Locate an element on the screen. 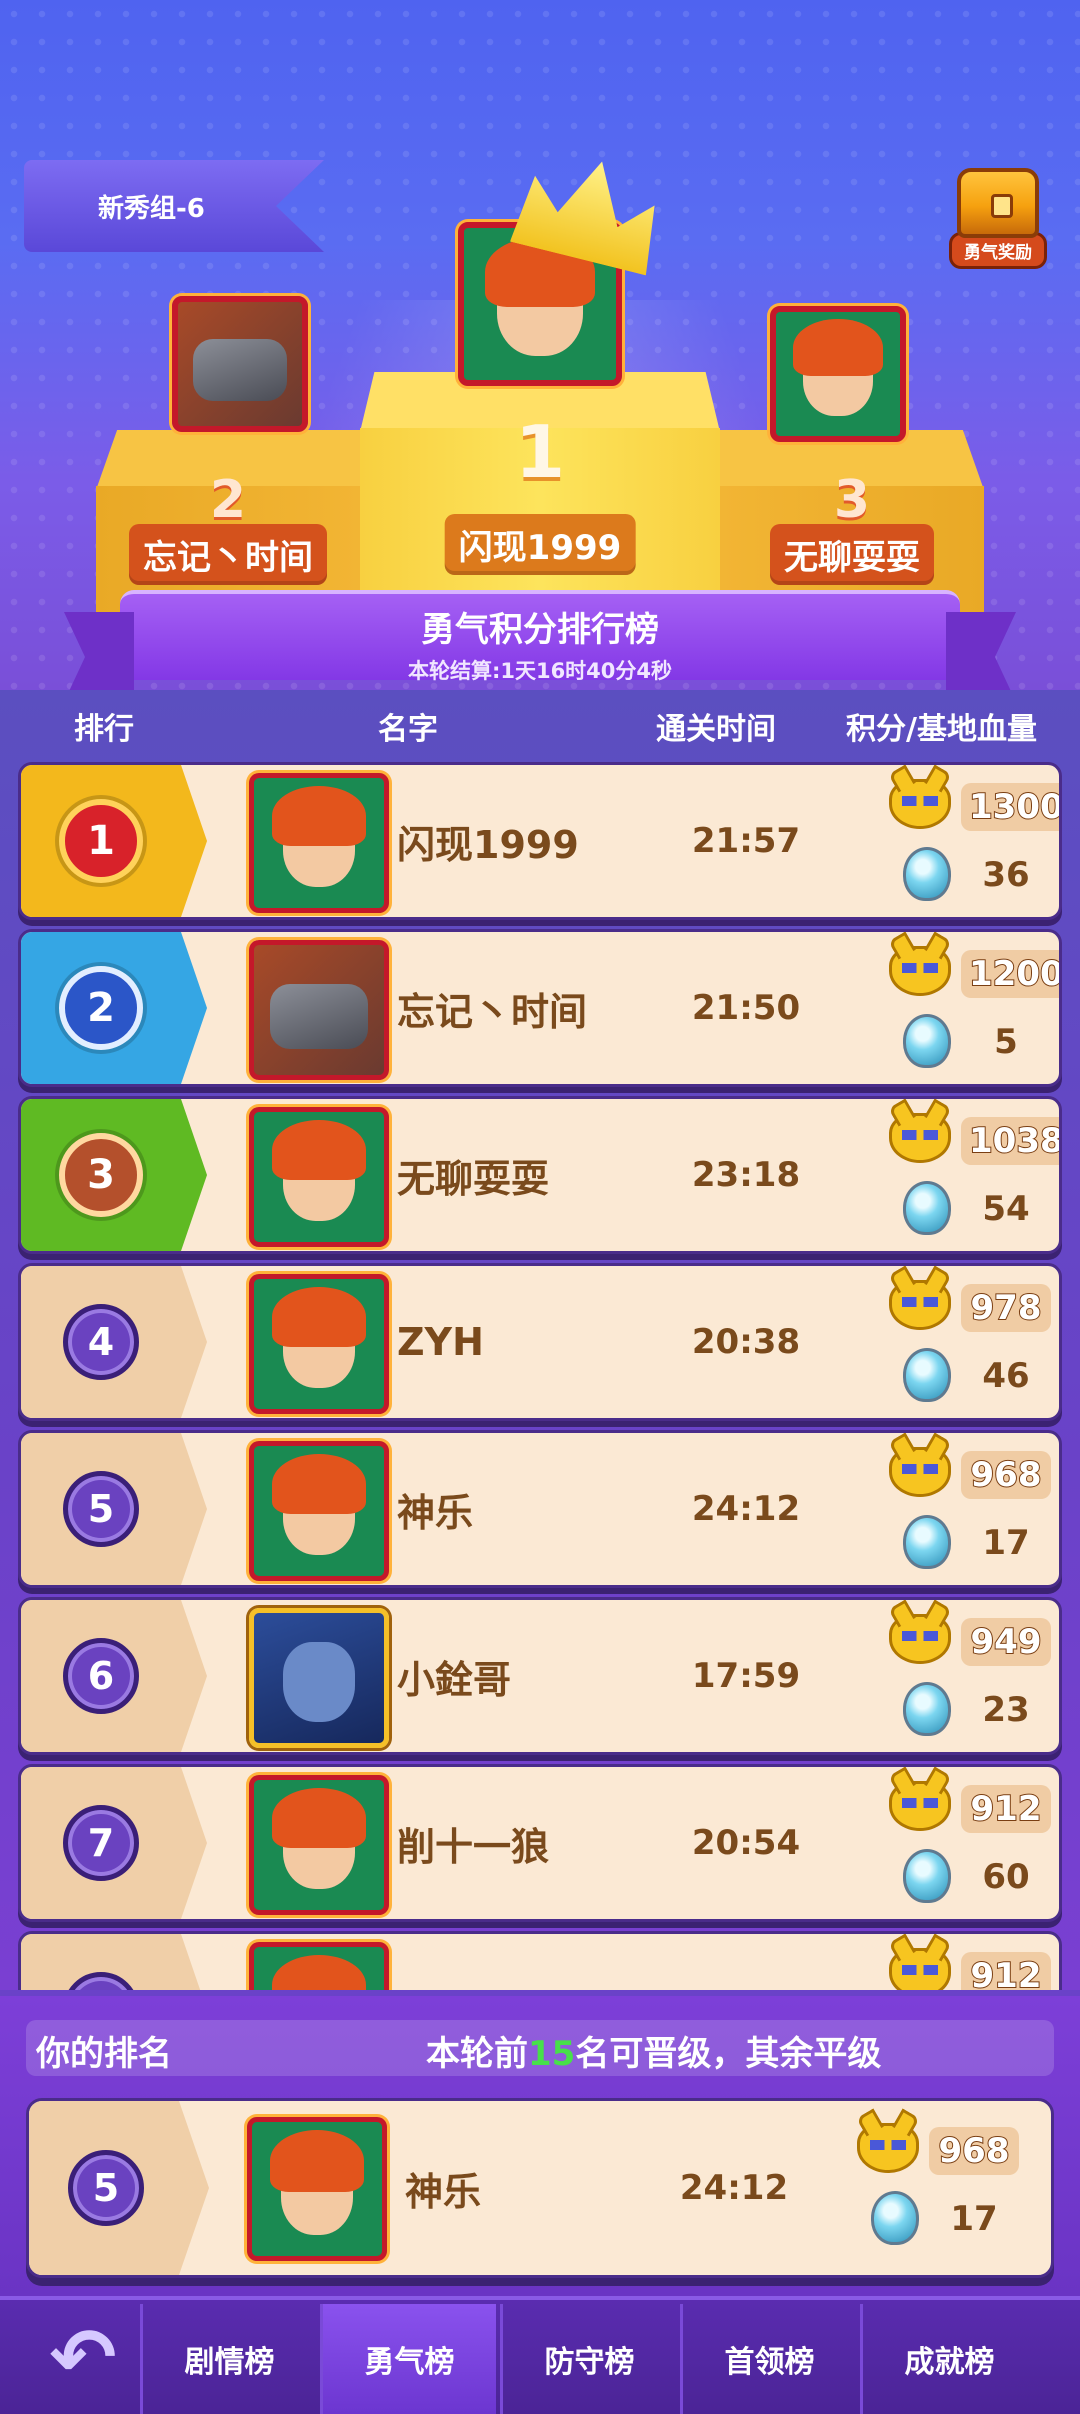 This screenshot has width=1080, height=2414. table-row: 912 is located at coordinates (540, 1960).